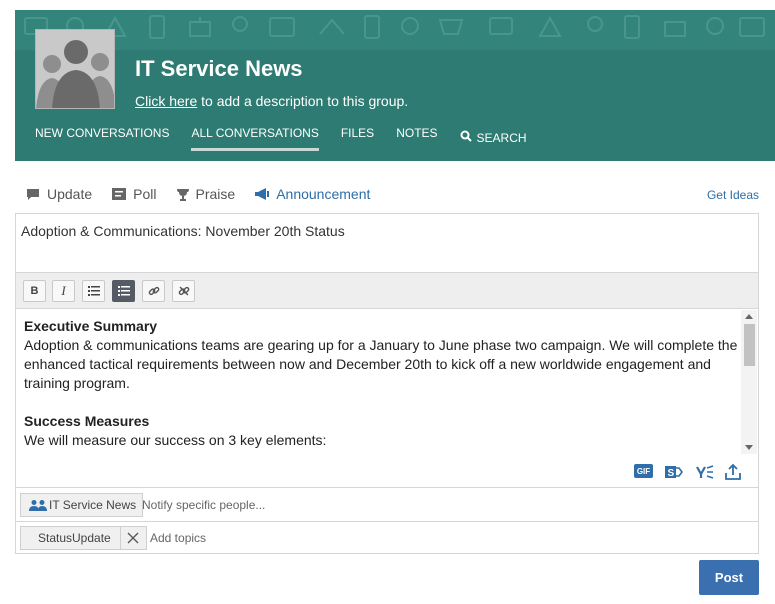 The width and height of the screenshot is (775, 604). Describe the element at coordinates (178, 538) in the screenshot. I see `add-topics-input: Add topics` at that location.